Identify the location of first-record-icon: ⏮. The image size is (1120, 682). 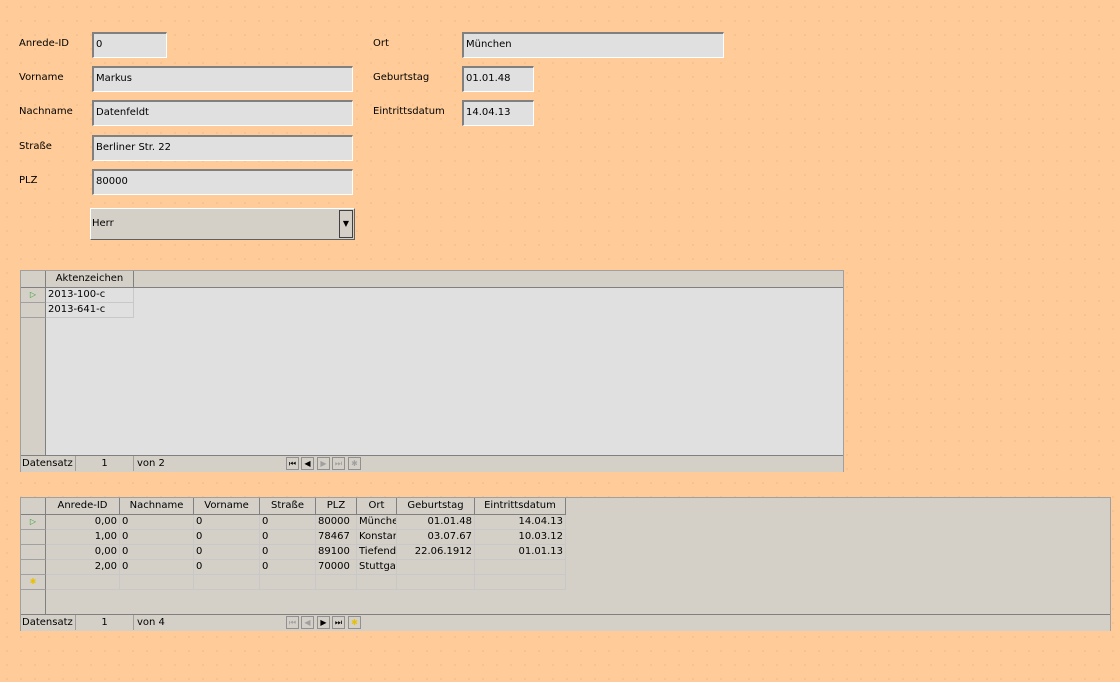
(292, 622).